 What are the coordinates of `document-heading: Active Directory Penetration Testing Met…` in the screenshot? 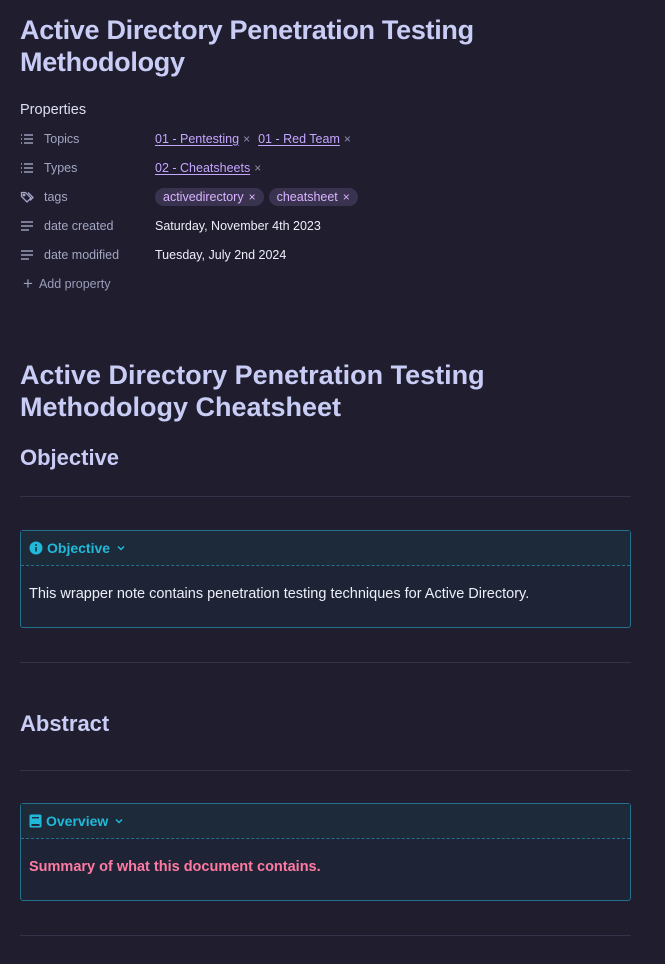 It's located at (280, 391).